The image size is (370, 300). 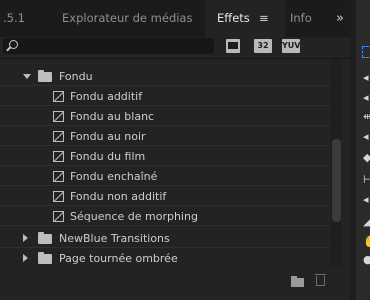 What do you see at coordinates (263, 46) in the screenshot?
I see `32bit-filter-button: 32` at bounding box center [263, 46].